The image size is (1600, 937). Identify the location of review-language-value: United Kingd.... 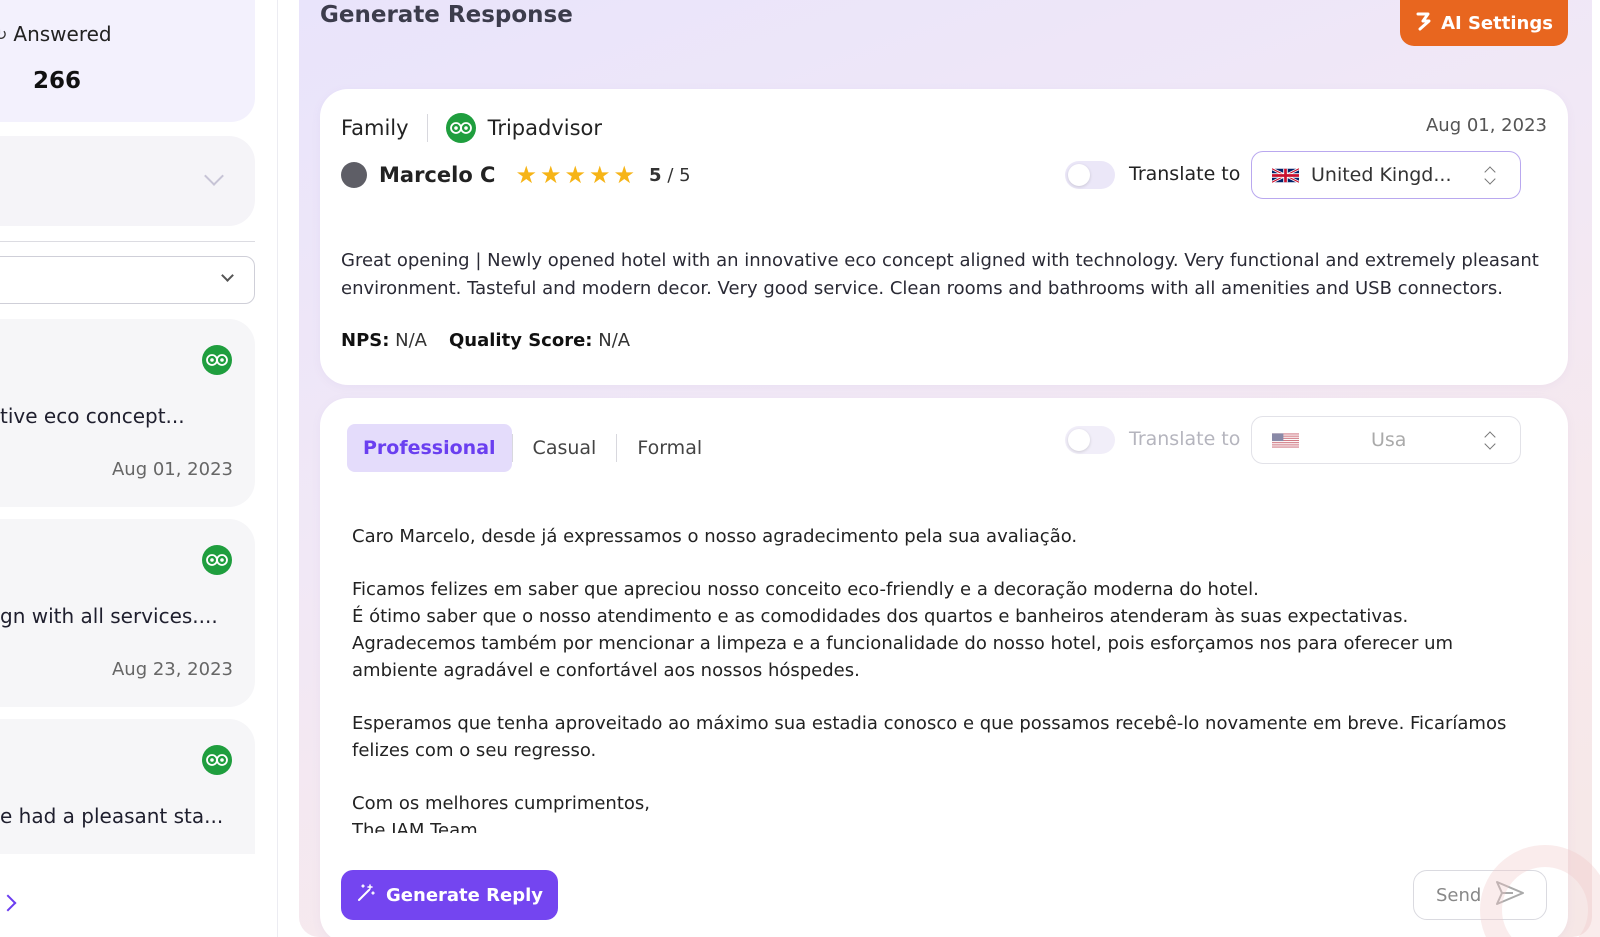
(1381, 175).